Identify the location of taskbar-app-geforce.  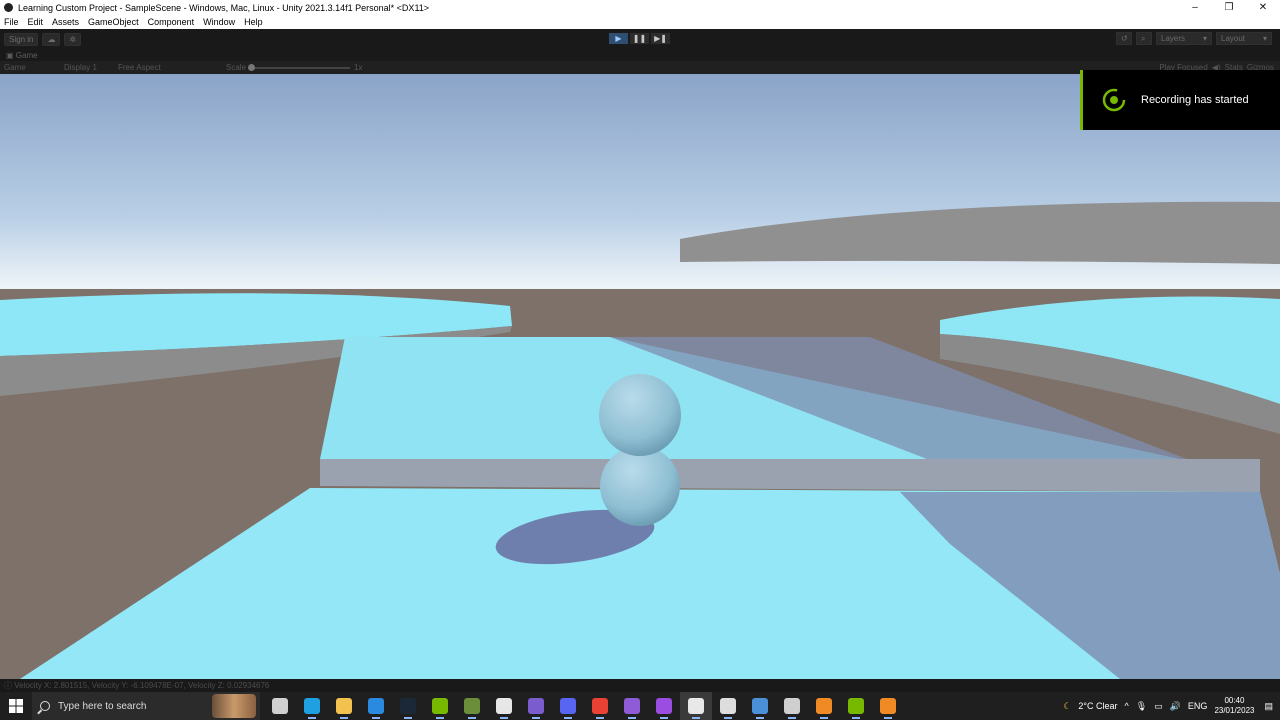
(856, 706).